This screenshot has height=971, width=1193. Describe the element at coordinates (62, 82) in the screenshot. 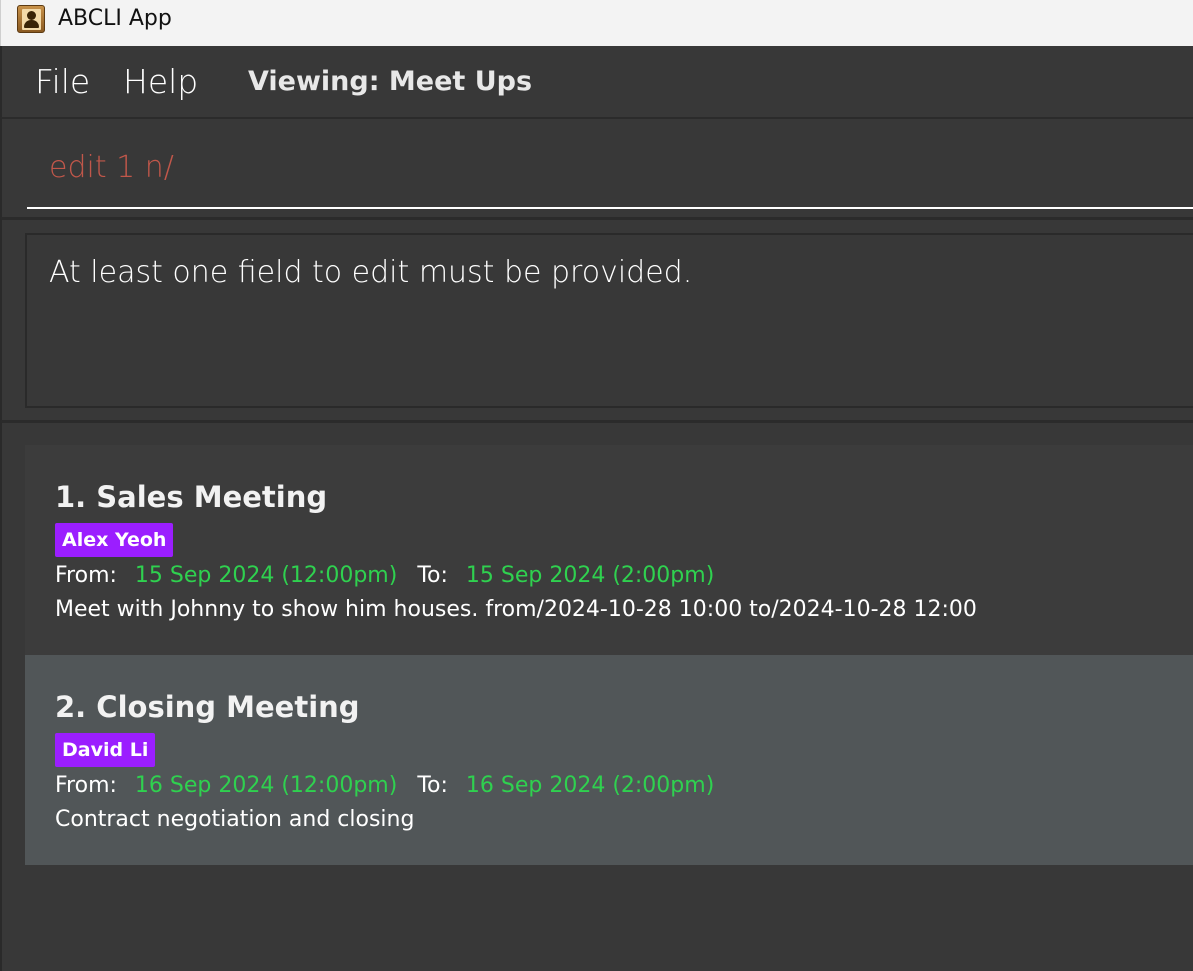

I see `file-menu: File` at that location.